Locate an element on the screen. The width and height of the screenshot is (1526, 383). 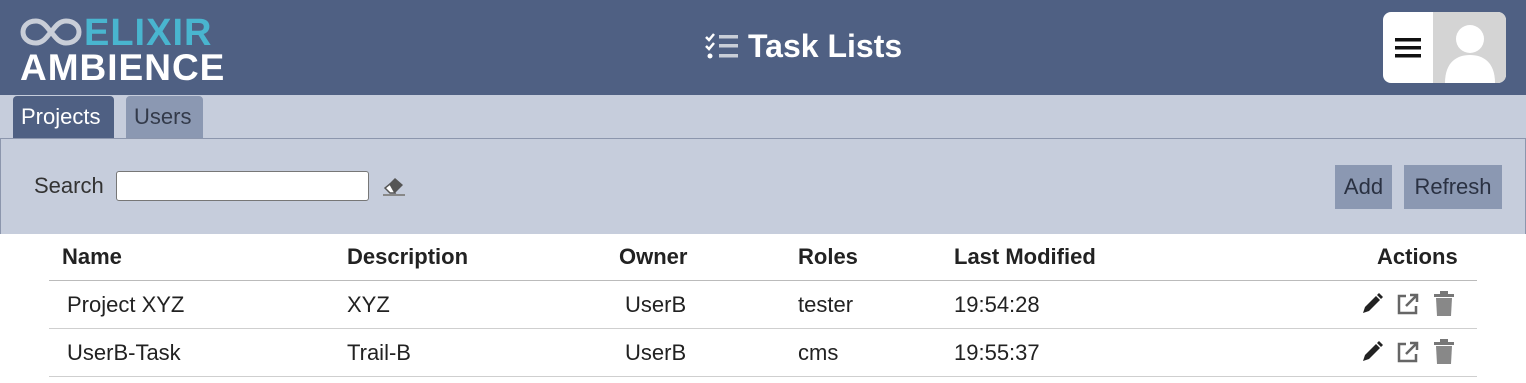
table-row: UserB-Task Trail-B UserB cms 19:55:37 is located at coordinates (763, 353).